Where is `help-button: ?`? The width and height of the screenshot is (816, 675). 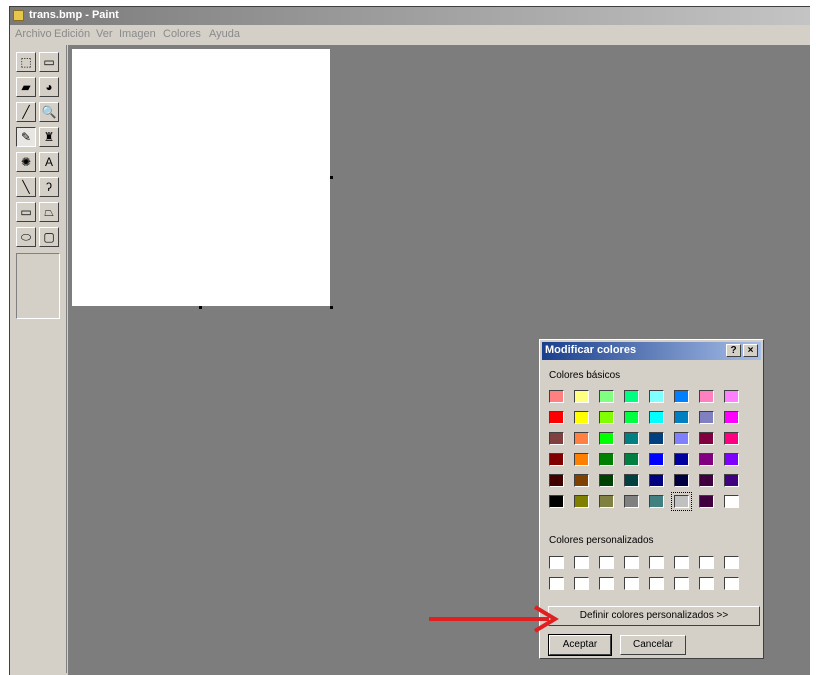
help-button: ? is located at coordinates (733, 350).